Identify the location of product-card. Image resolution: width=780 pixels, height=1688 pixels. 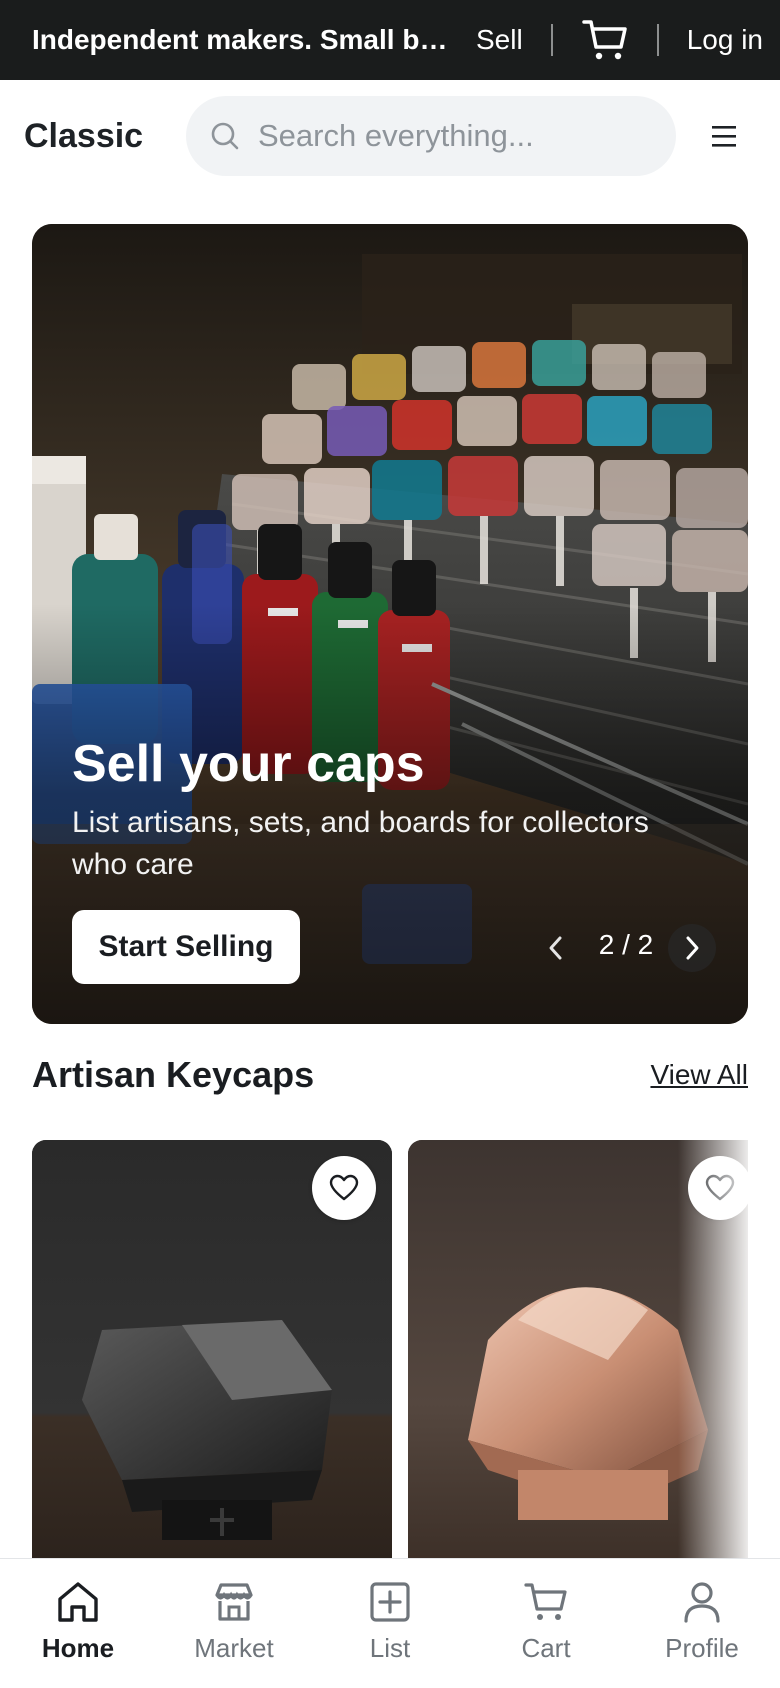
(212, 1350).